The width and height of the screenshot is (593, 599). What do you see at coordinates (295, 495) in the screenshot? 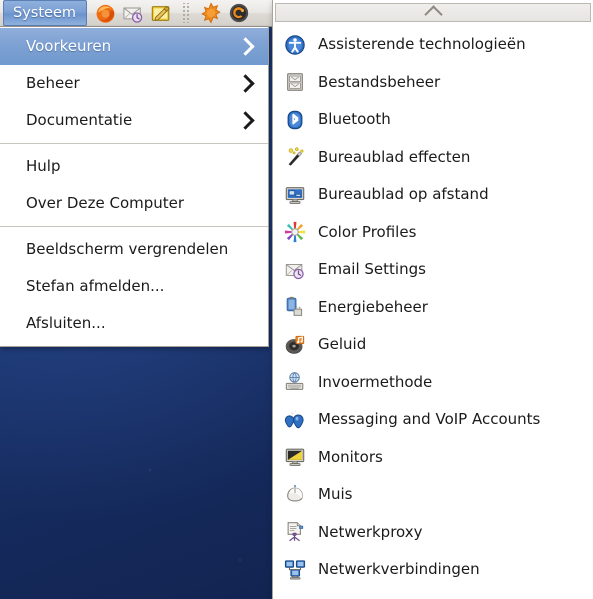
I see `mouse-icon` at bounding box center [295, 495].